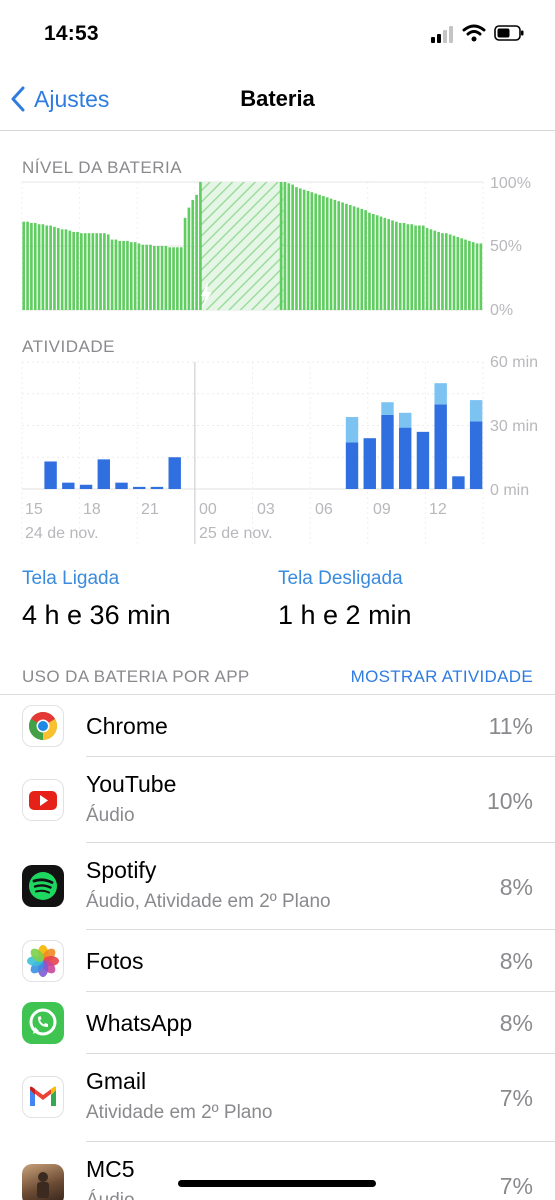 The height and width of the screenshot is (1200, 555). I want to click on screen-off-value: 1 h e 2 min, so click(345, 615).